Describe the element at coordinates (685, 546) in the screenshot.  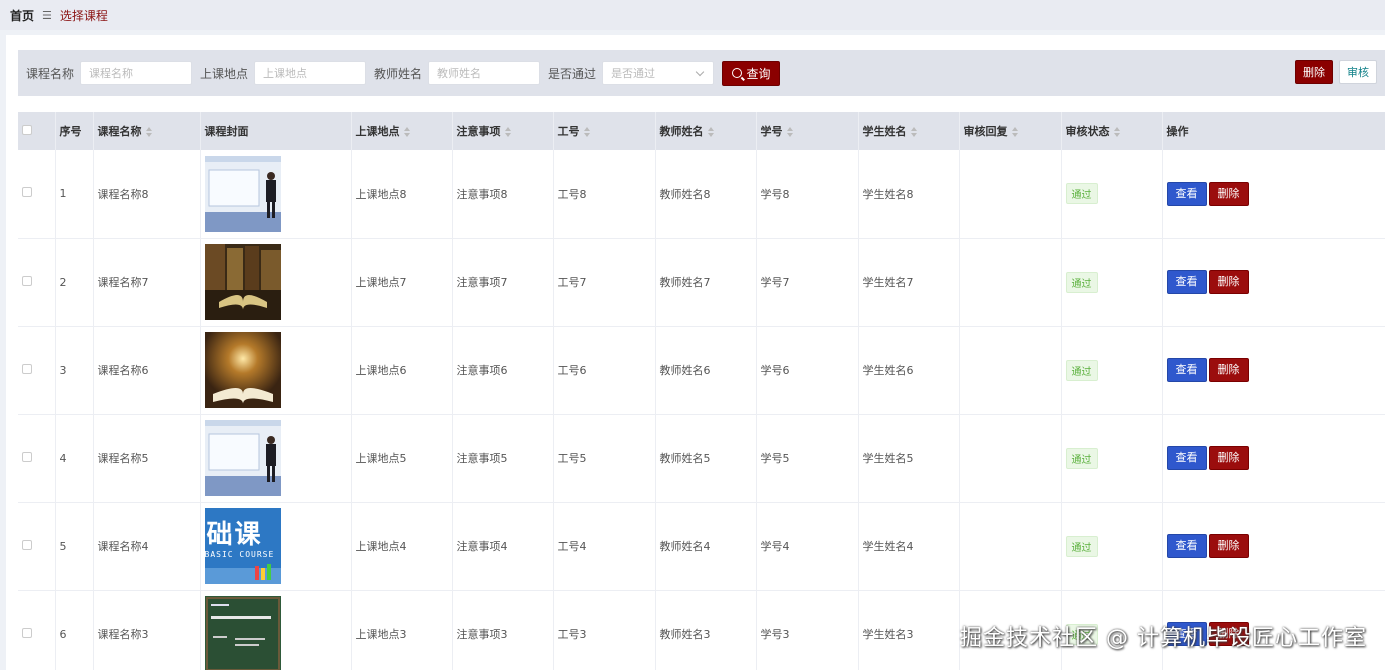
I see `teacher-name: 教师姓名4` at that location.